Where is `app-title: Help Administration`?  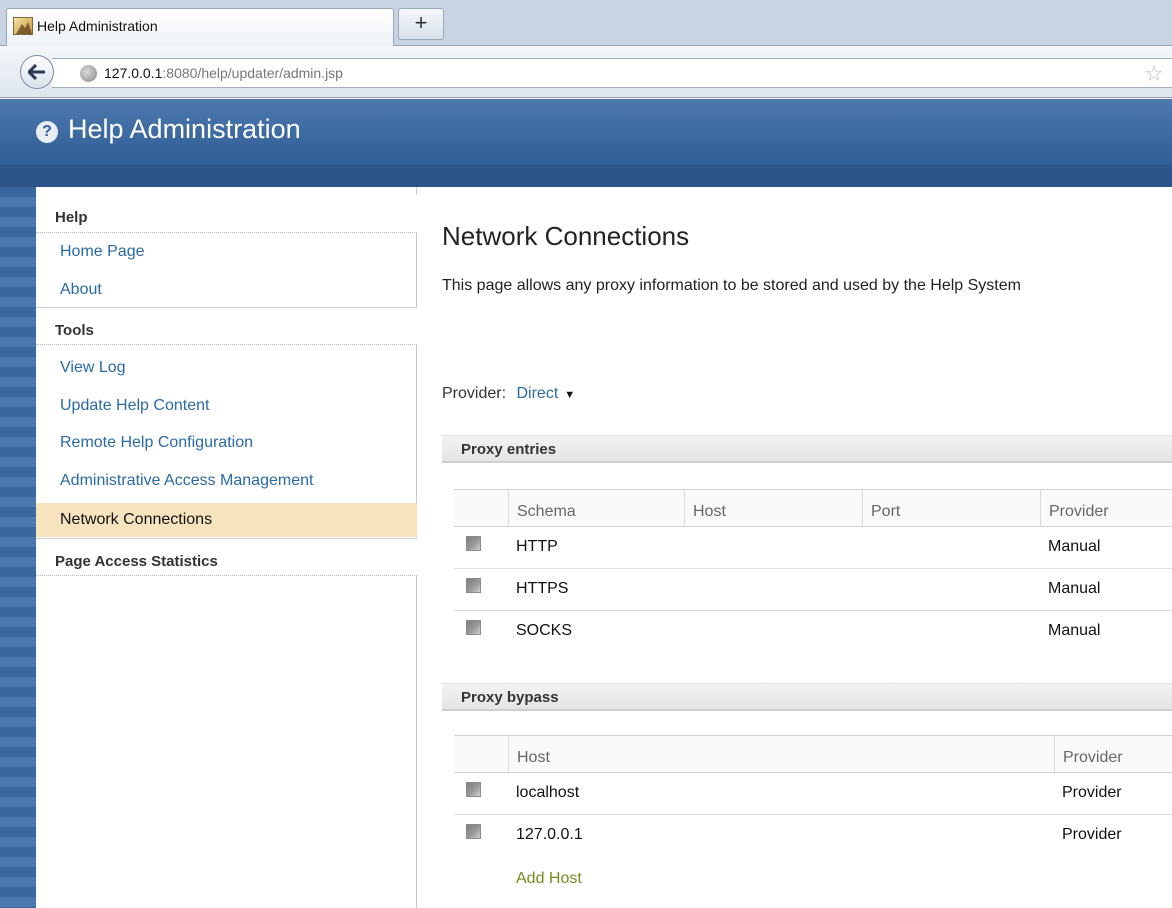
app-title: Help Administration is located at coordinates (184, 129).